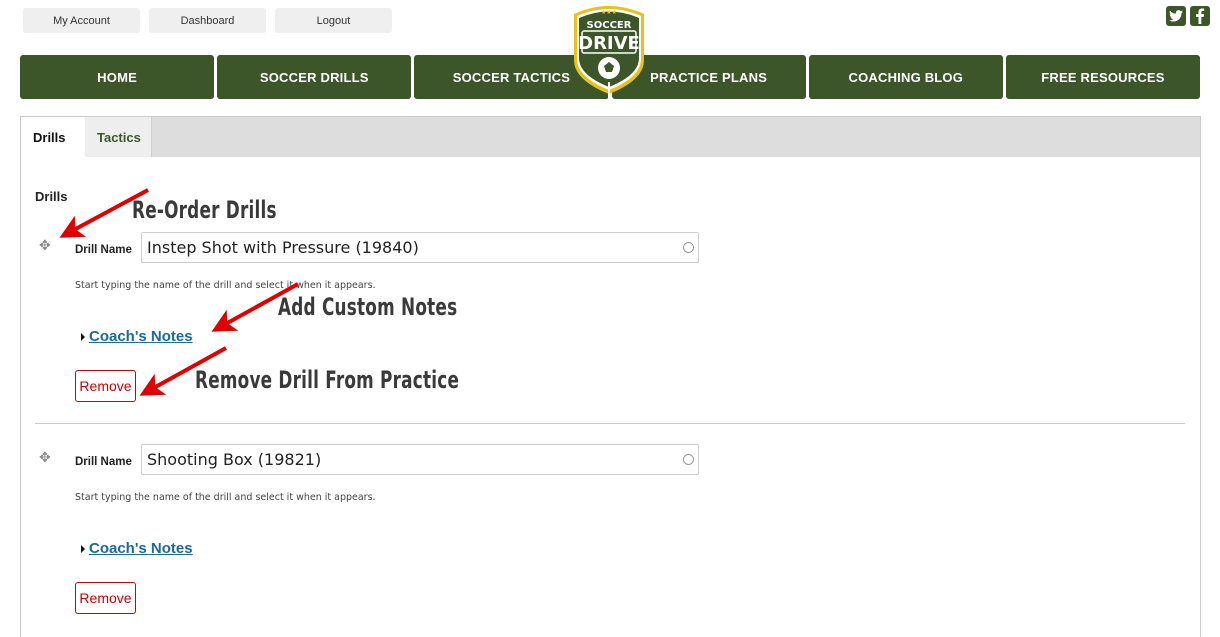 This screenshot has height=637, width=1220. What do you see at coordinates (420, 247) in the screenshot?
I see `drill-name-input: Instep Shot with Pressure (19840)` at bounding box center [420, 247].